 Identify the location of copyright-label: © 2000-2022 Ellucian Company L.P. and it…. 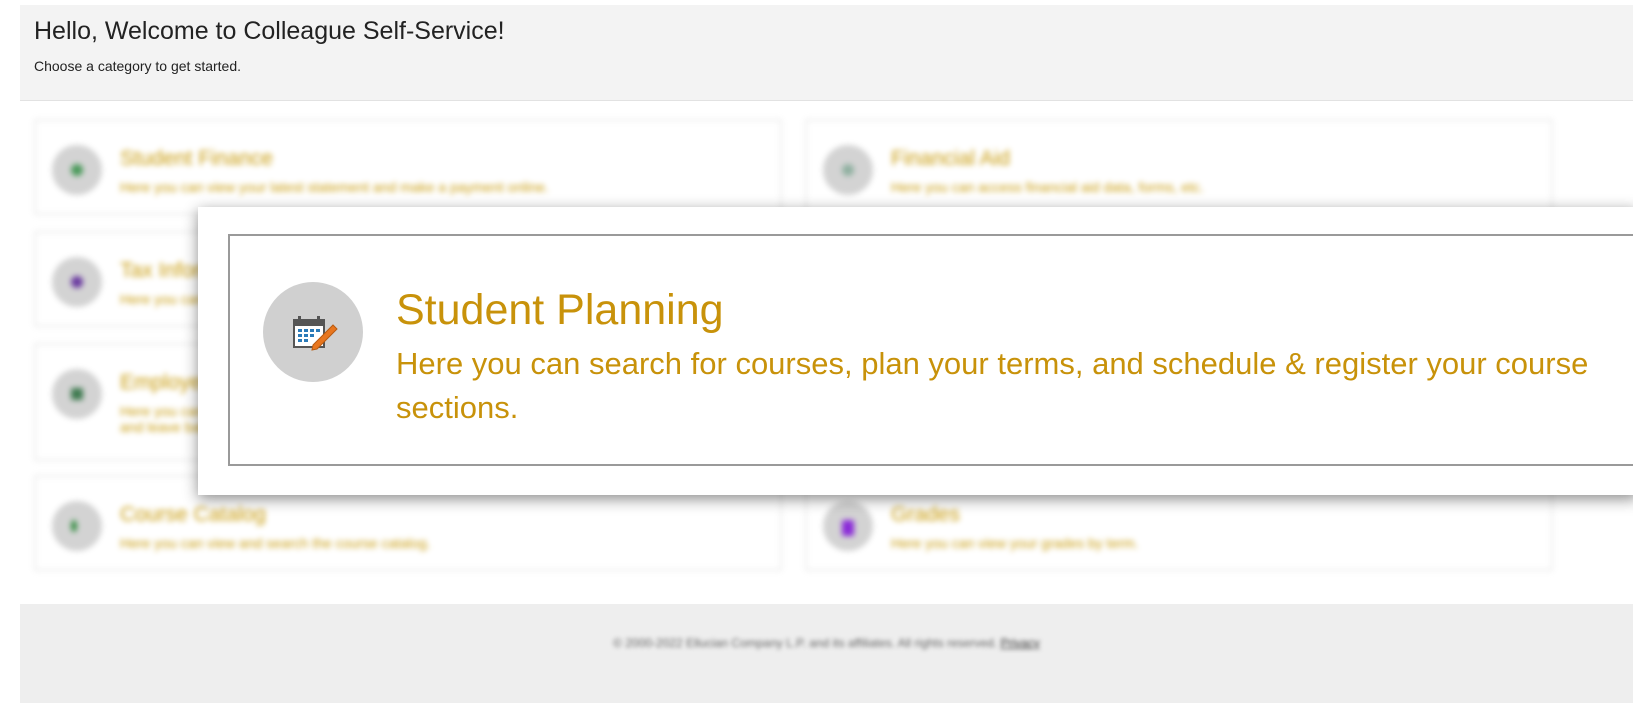
(805, 643).